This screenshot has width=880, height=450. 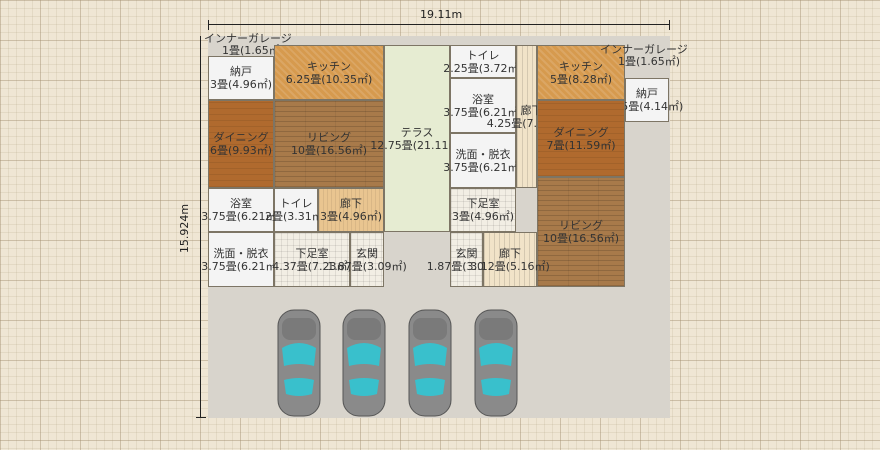 What do you see at coordinates (581, 145) in the screenshot?
I see `room-area: 7畳(11.59㎡)` at bounding box center [581, 145].